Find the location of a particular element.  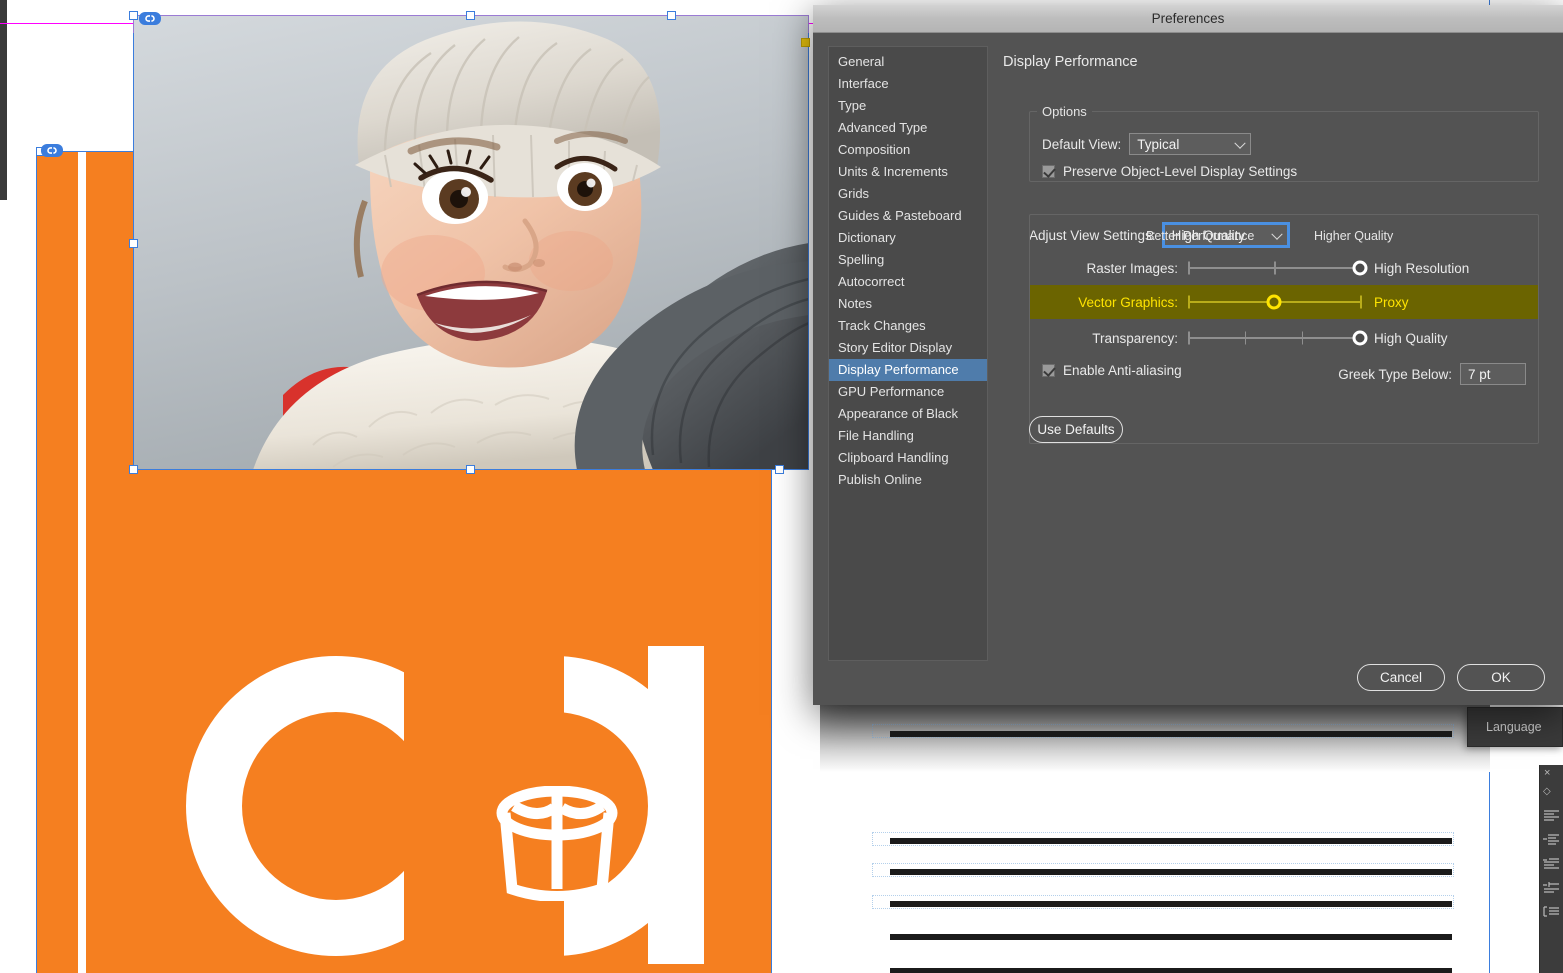

scale-label-higher-quality: Higher Quality is located at coordinates (1354, 236).